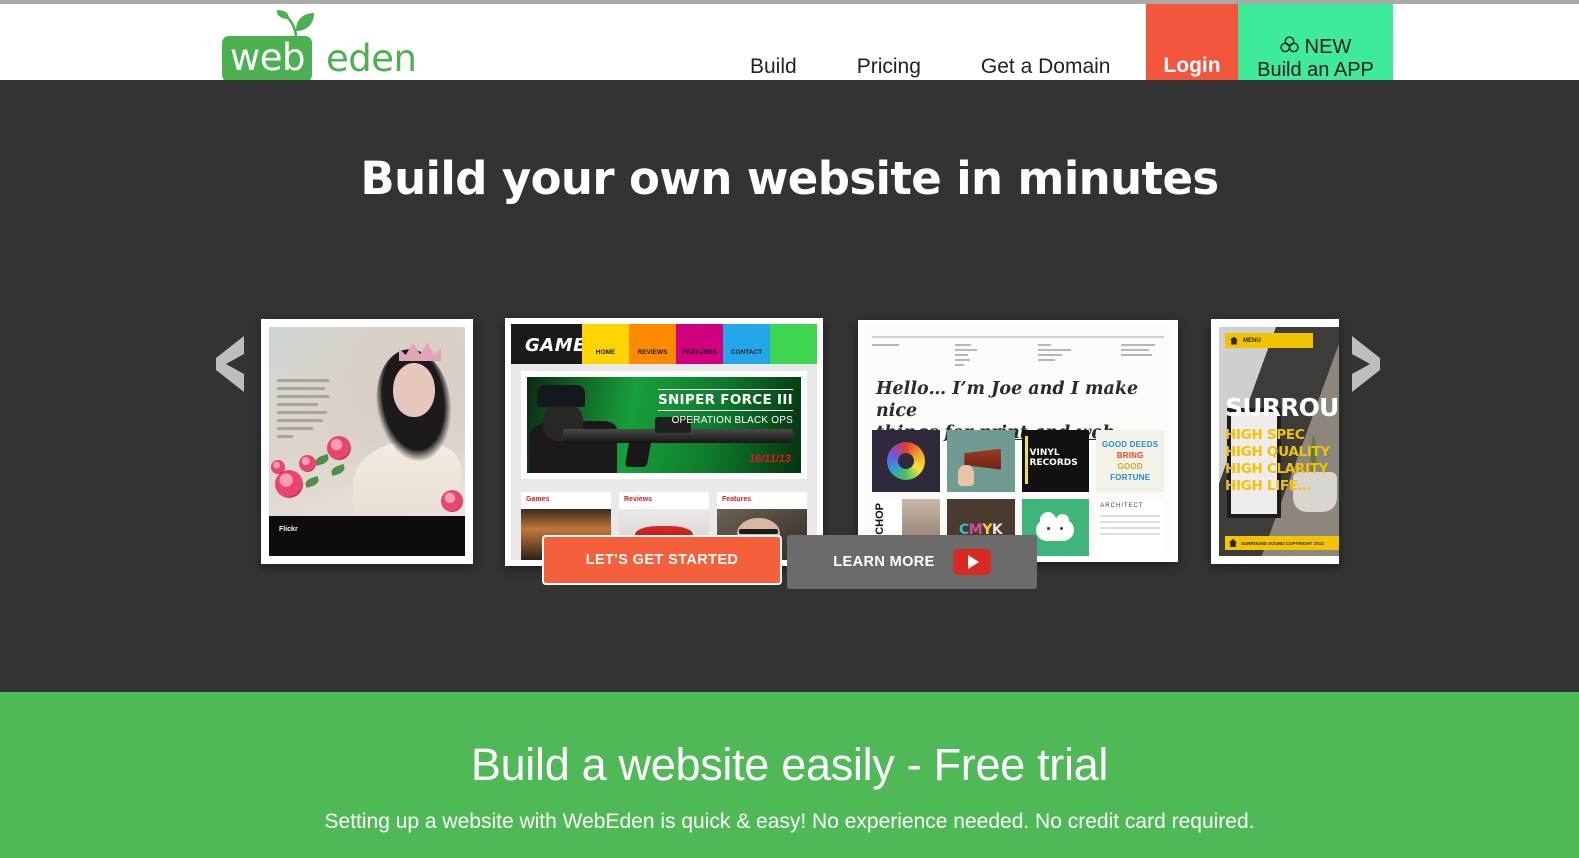  I want to click on portfolio-tile-megaphone, so click(980, 461).